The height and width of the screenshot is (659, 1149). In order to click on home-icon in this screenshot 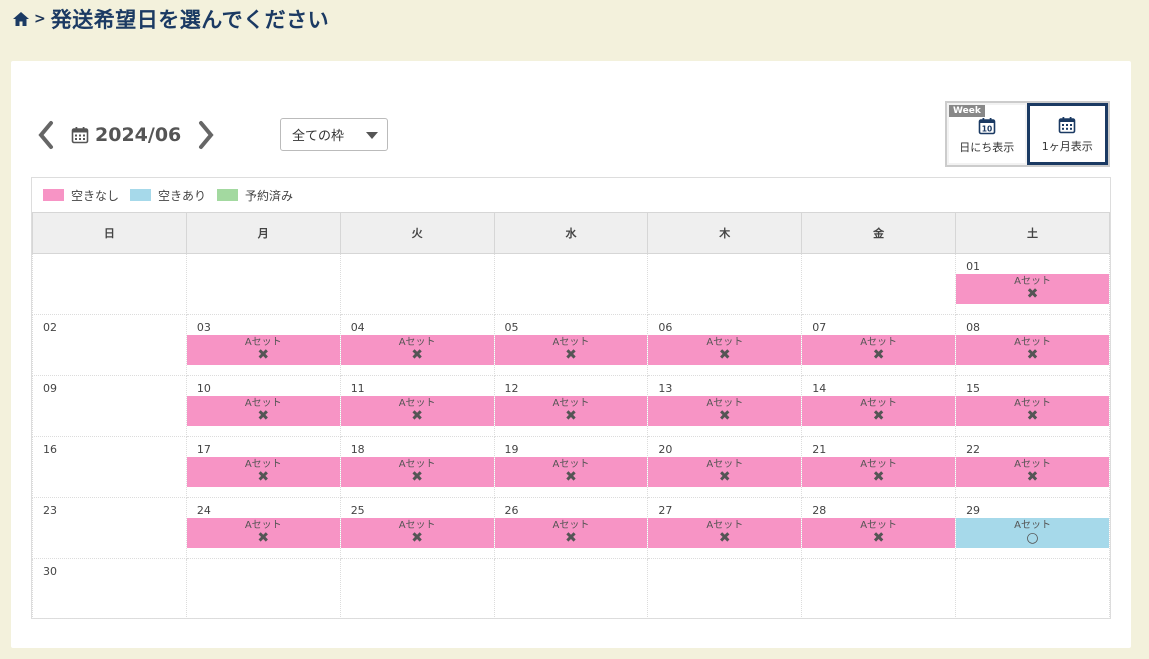, I will do `click(21, 19)`.